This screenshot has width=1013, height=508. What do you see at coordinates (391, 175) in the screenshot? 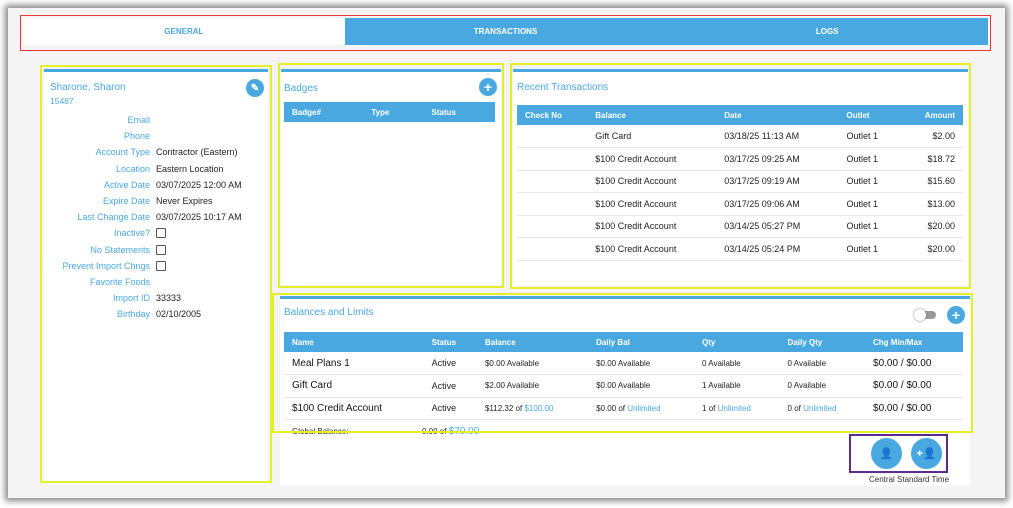
I see `highlight-badges` at bounding box center [391, 175].